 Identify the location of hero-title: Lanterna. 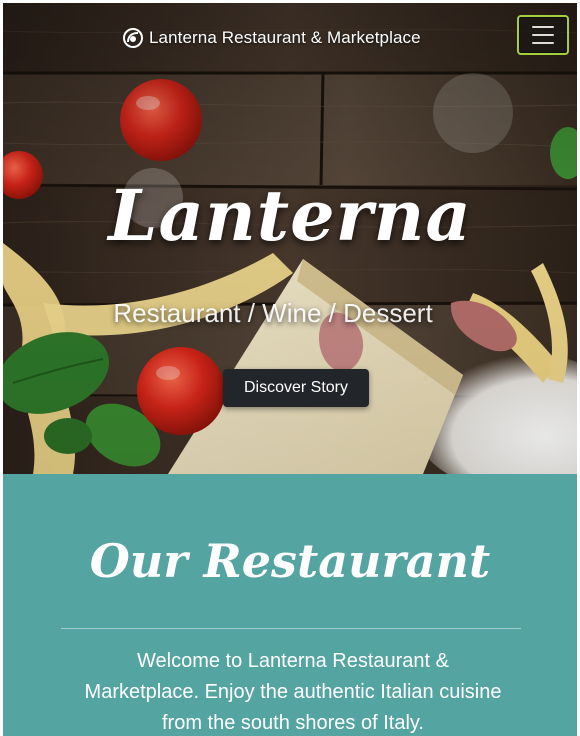
(290, 215).